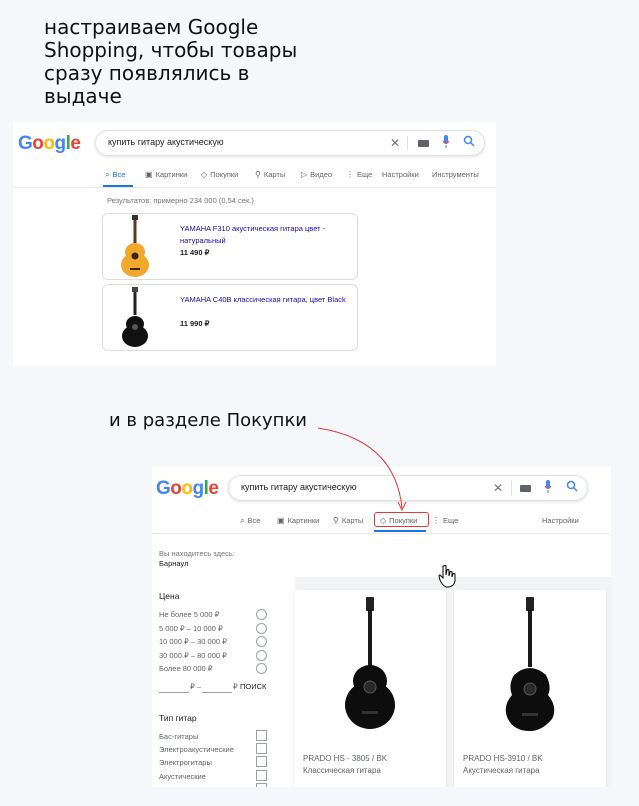 This screenshot has height=806, width=639. What do you see at coordinates (400, 531) in the screenshot?
I see `active-tab-indicator` at bounding box center [400, 531].